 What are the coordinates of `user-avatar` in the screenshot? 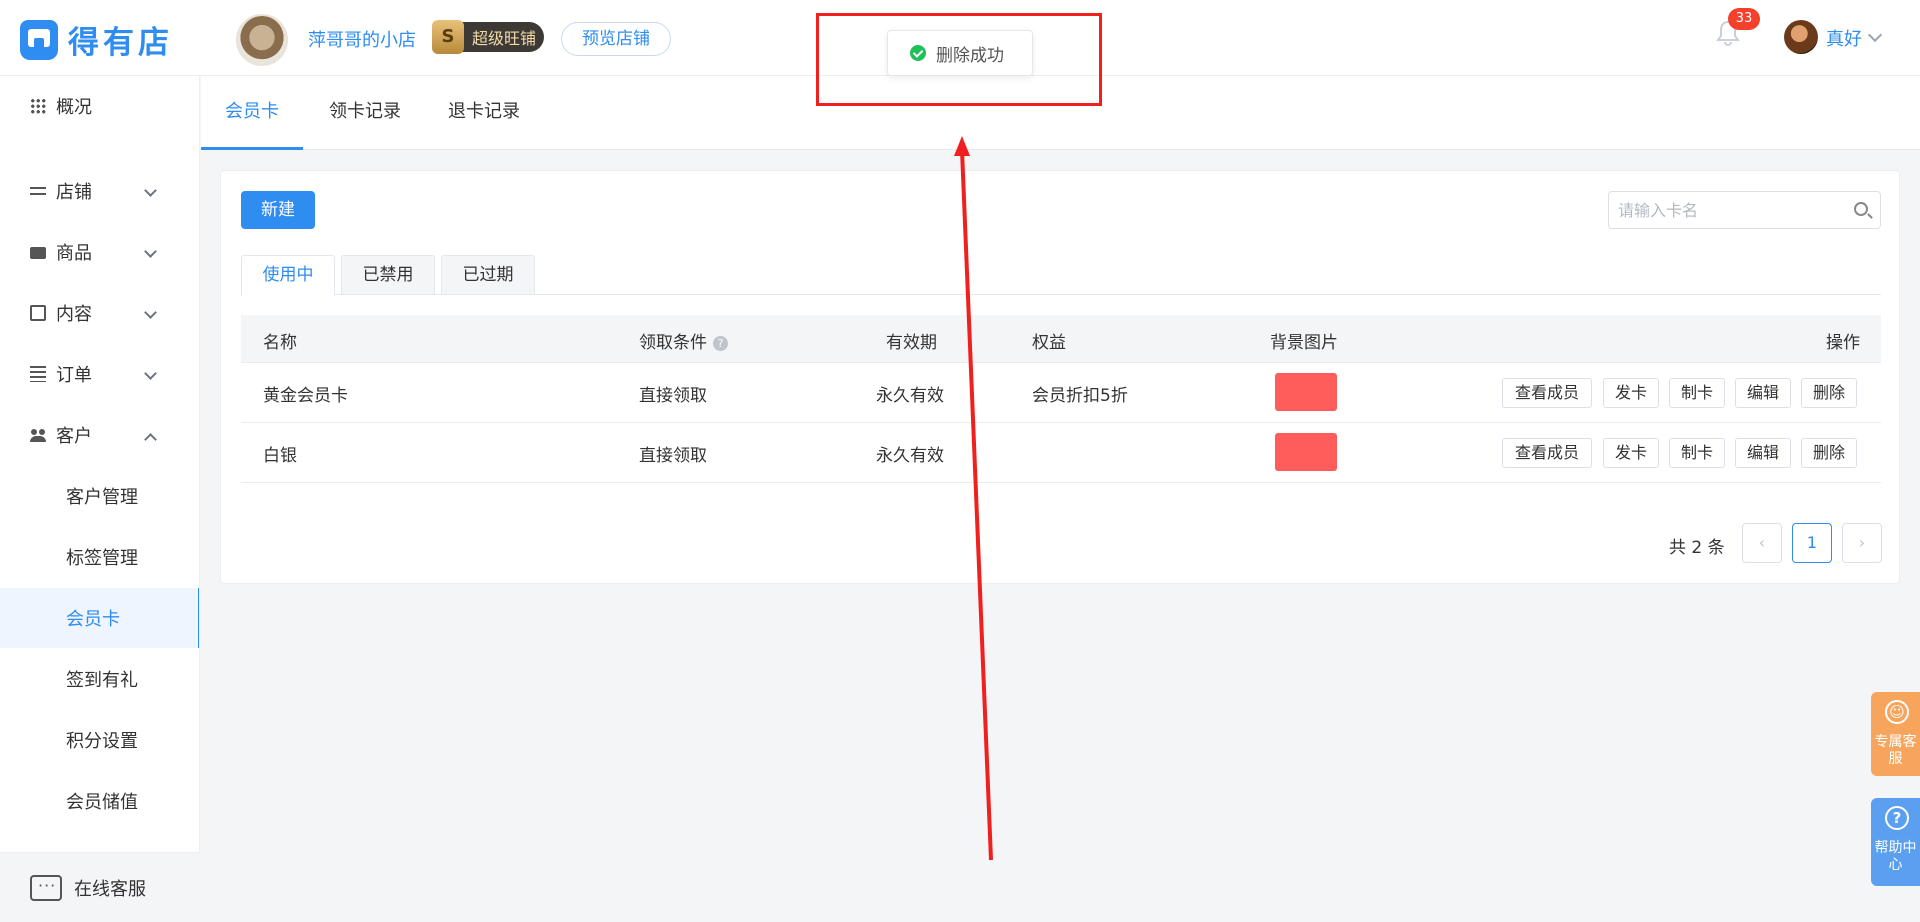 It's located at (1801, 37).